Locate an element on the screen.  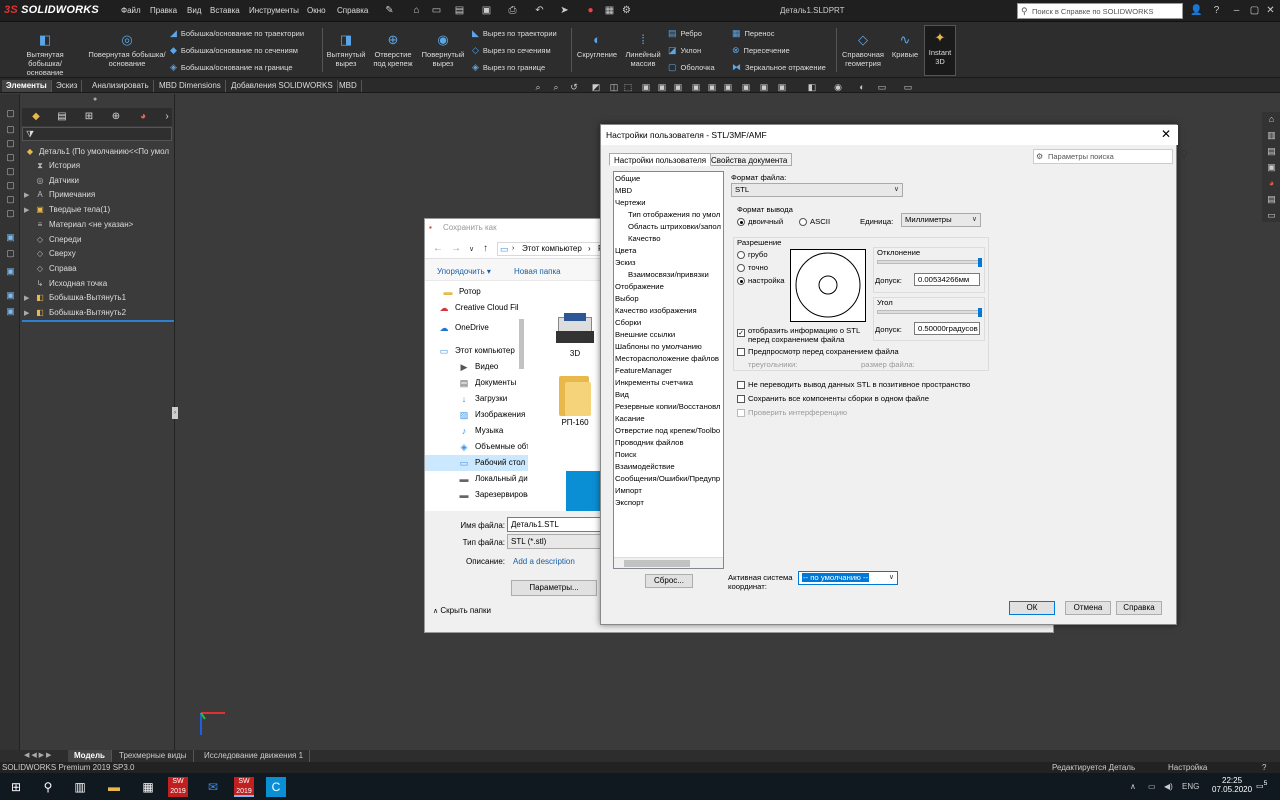
options-category-item: Качество изображения is located at coordinates (656, 311).